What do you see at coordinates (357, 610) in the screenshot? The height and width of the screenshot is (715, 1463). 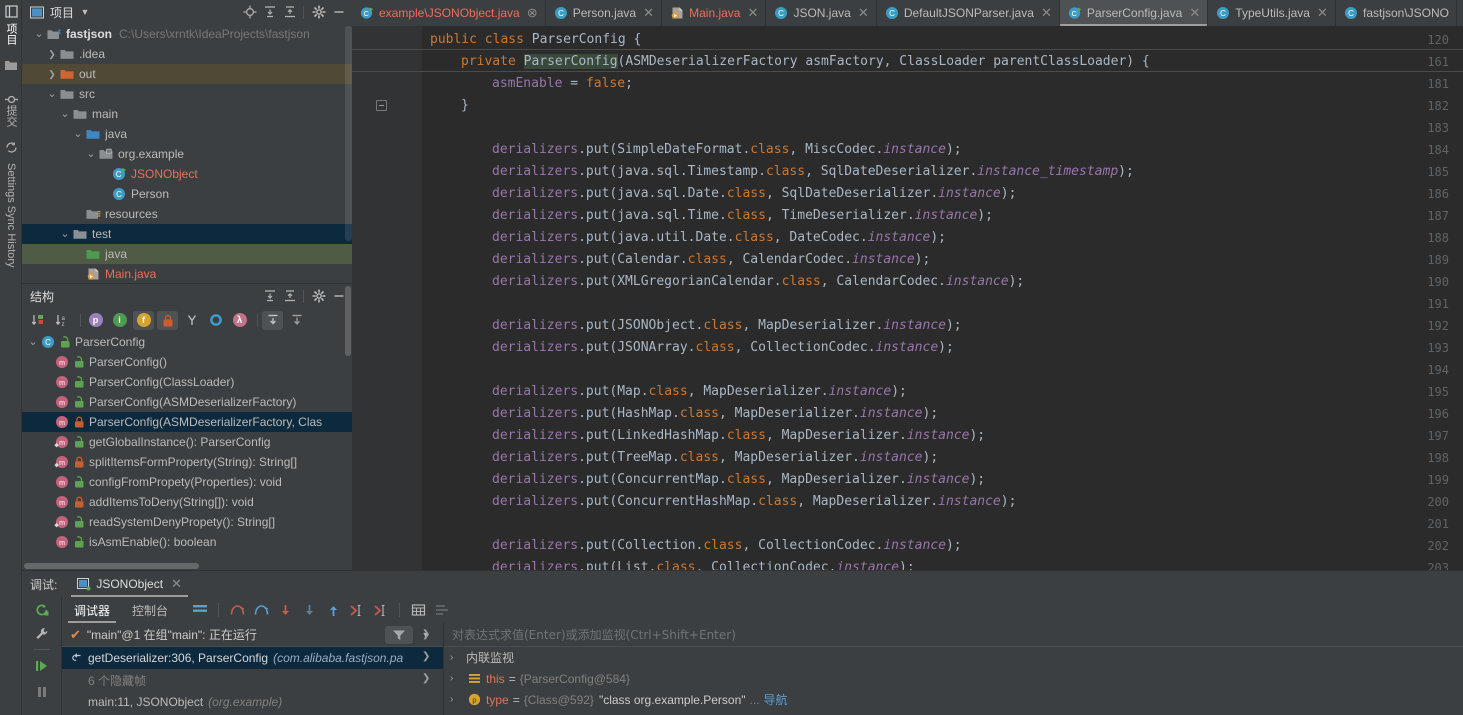 I see `run-to-cursor-icon` at bounding box center [357, 610].